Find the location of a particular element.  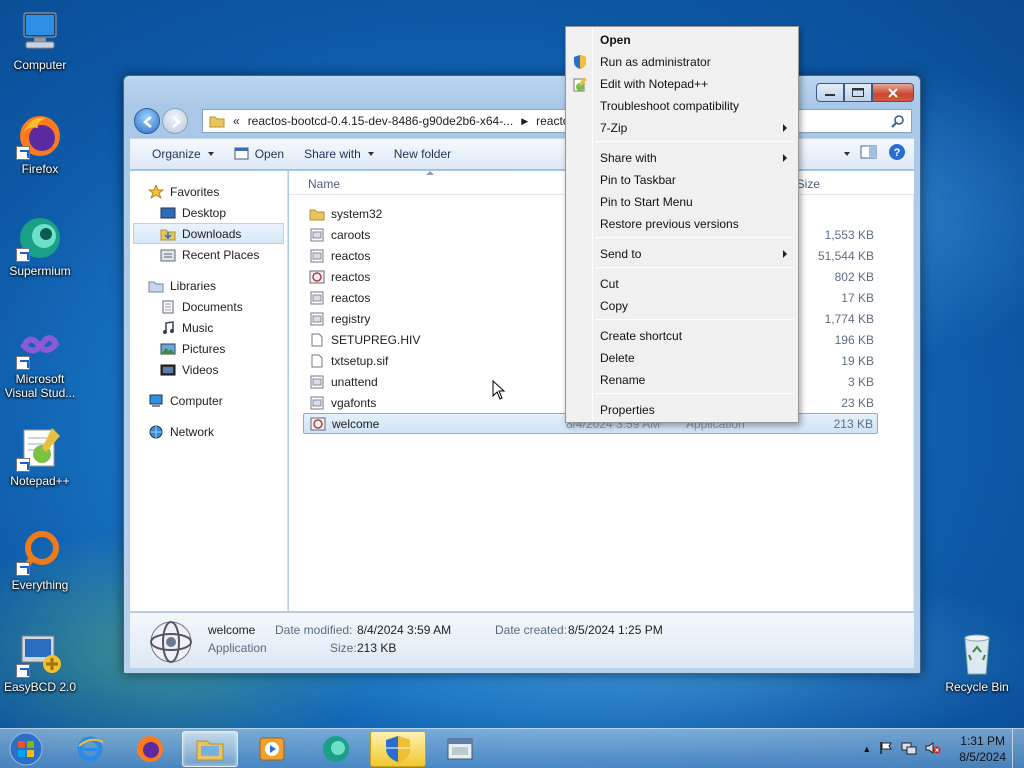

details-size-value: 213 KB is located at coordinates (377, 648).